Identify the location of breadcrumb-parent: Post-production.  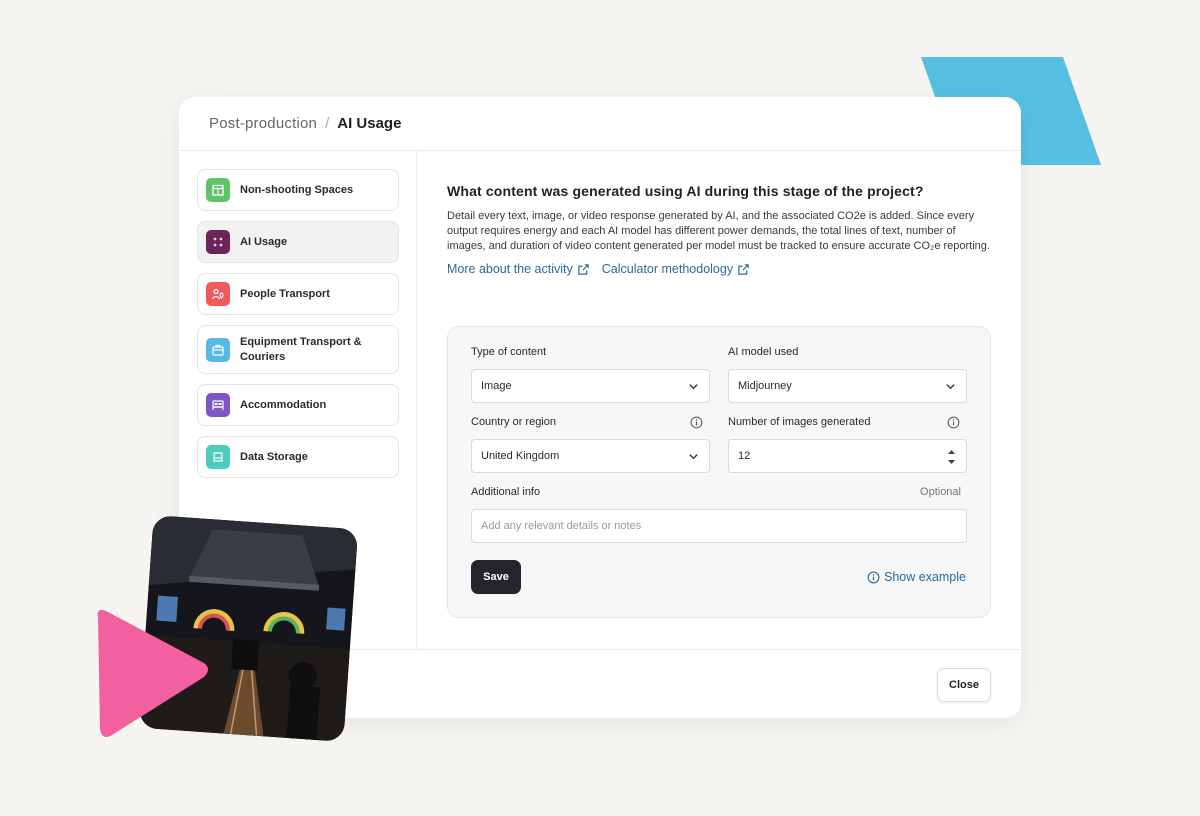
(263, 123).